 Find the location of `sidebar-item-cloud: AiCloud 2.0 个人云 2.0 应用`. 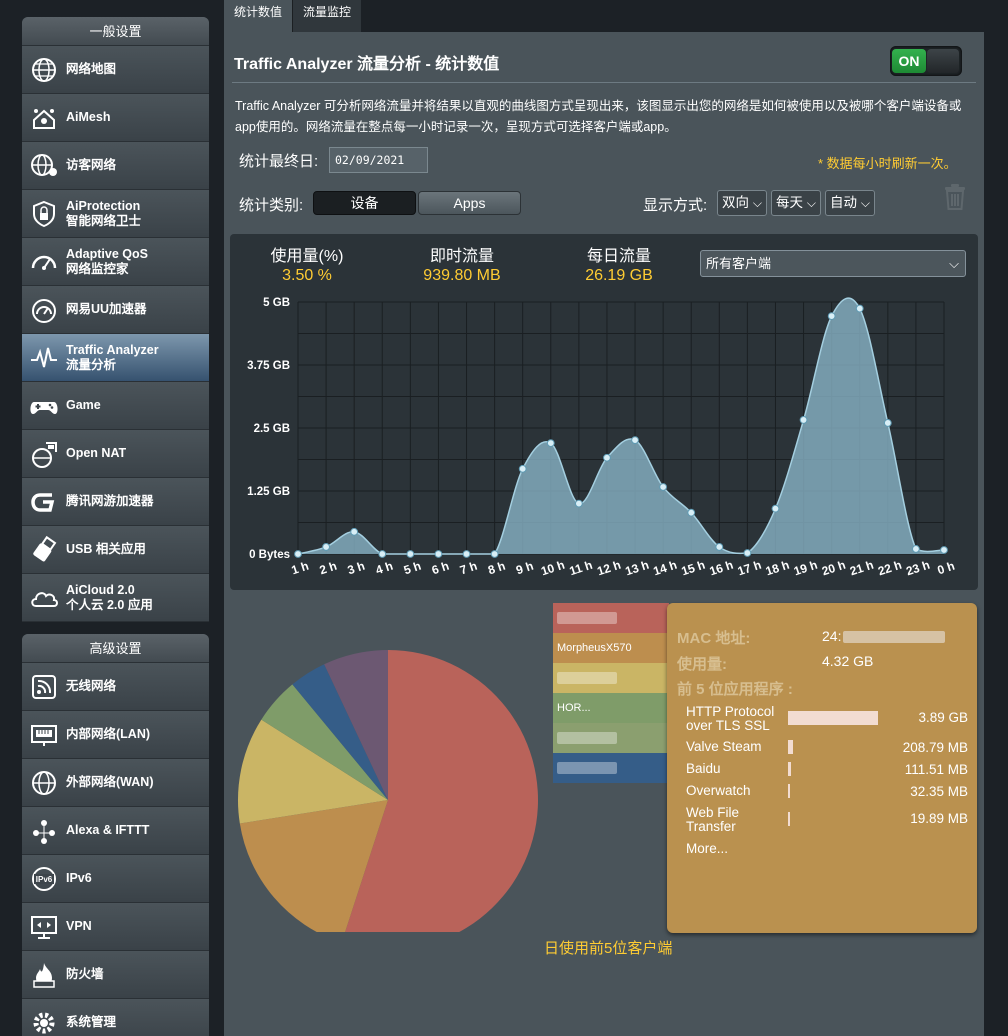

sidebar-item-cloud: AiCloud 2.0 个人云 2.0 应用 is located at coordinates (115, 598).